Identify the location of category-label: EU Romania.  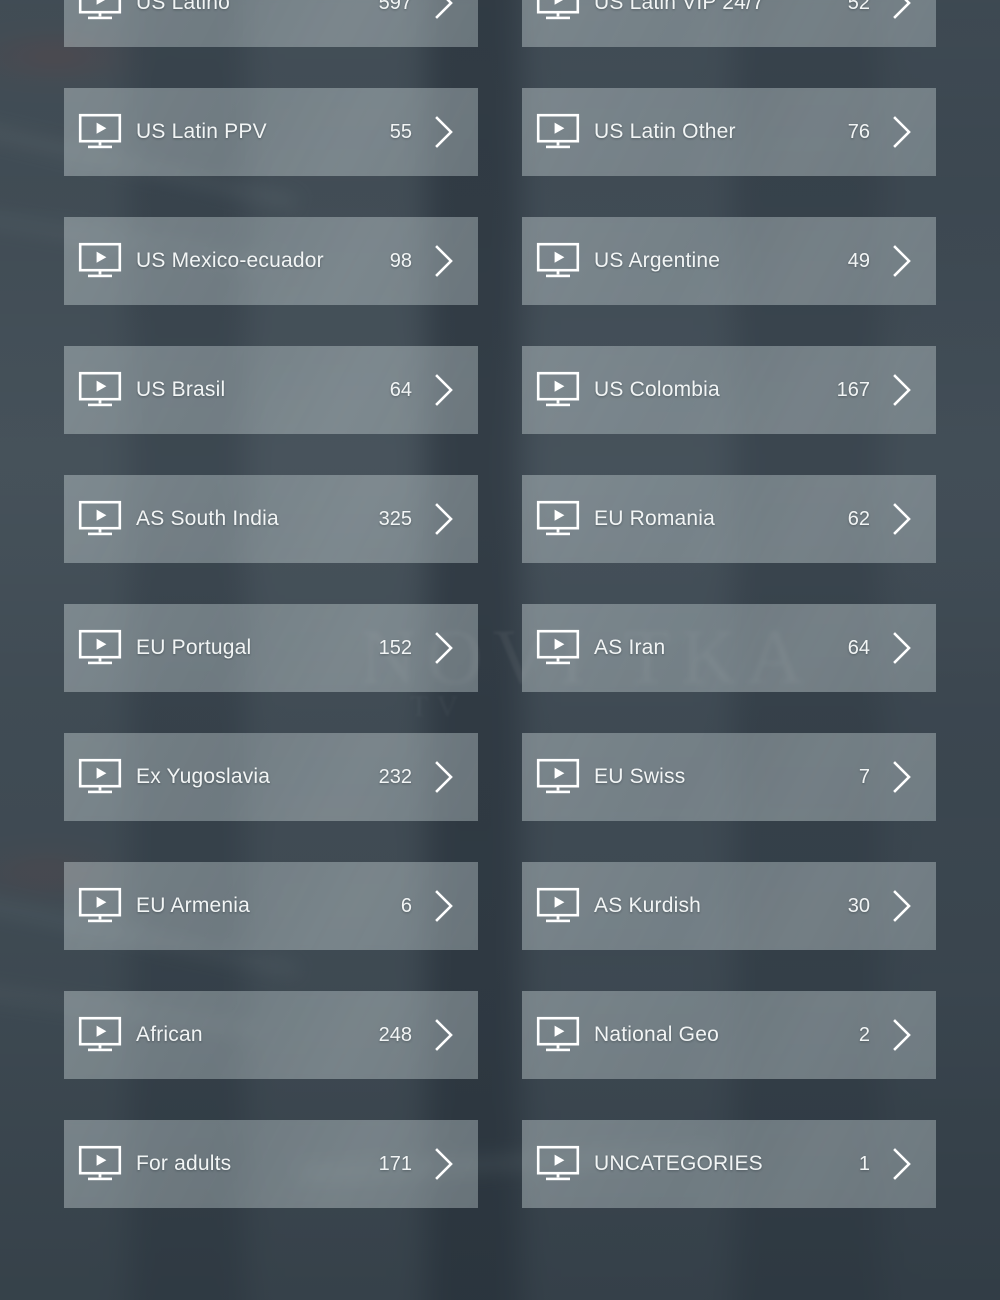
(655, 518).